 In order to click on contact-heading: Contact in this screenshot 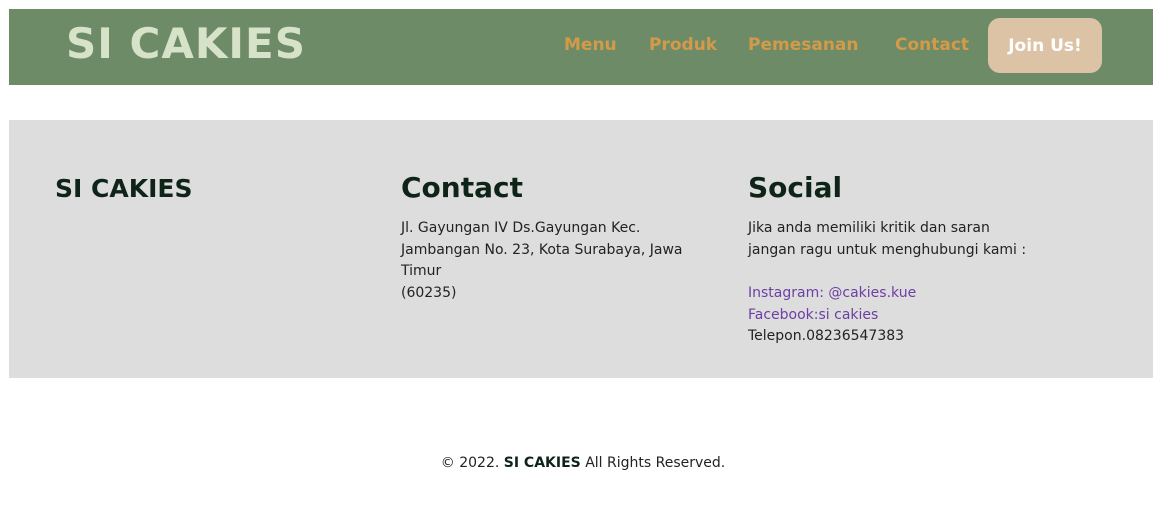, I will do `click(462, 187)`.